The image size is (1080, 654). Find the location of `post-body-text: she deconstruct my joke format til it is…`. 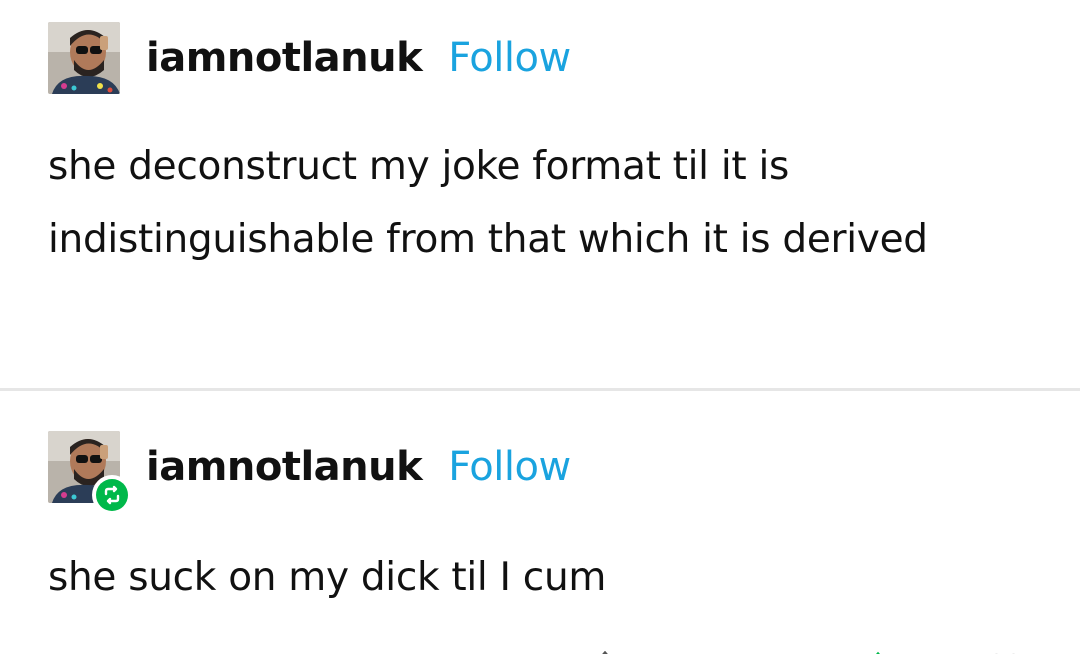

post-body-text: she deconstruct my joke format til it is… is located at coordinates (488, 203).